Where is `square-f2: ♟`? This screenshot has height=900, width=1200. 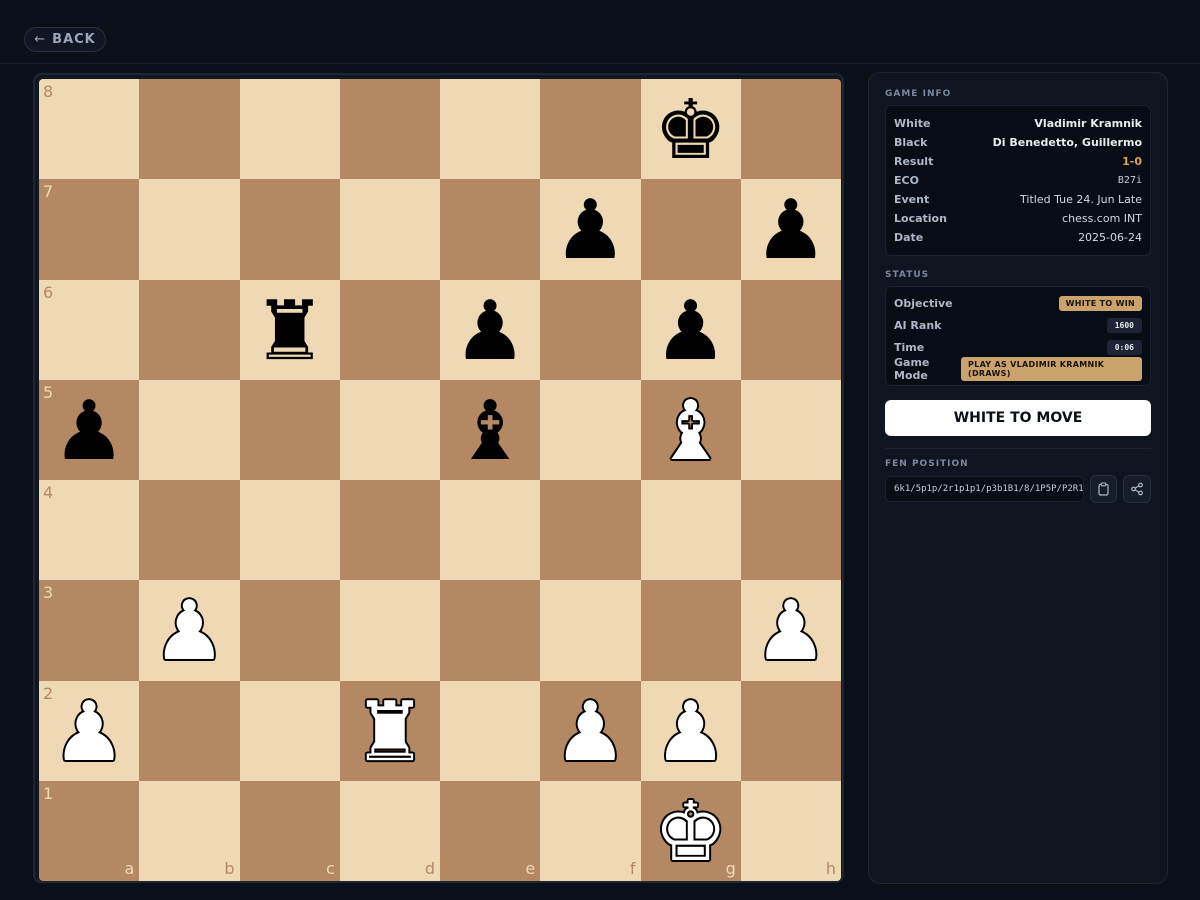
square-f2: ♟ is located at coordinates (590, 730).